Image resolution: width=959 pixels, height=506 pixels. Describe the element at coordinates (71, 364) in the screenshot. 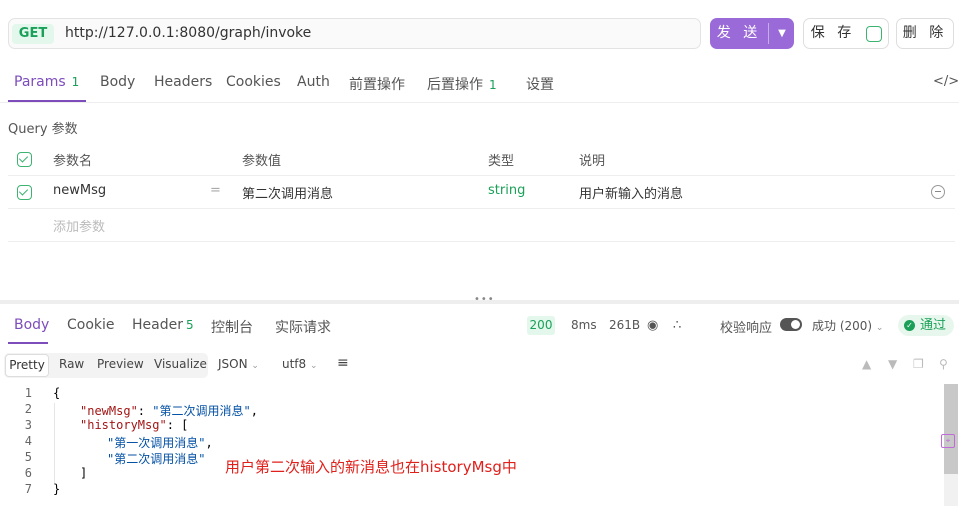

I see `mode-raw: Raw` at that location.